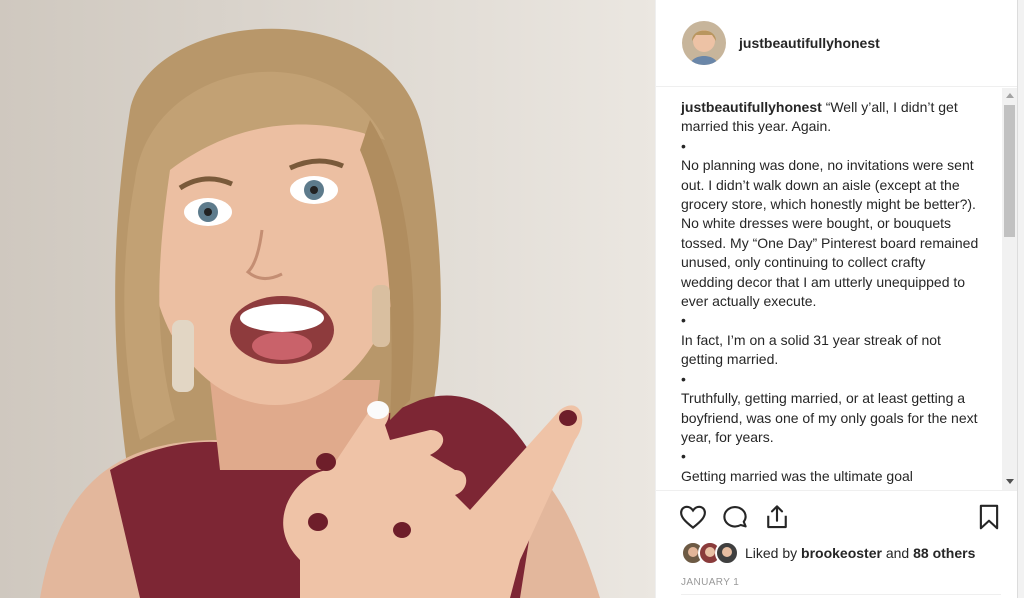  I want to click on caption-scrollbar, so click(1009, 289).